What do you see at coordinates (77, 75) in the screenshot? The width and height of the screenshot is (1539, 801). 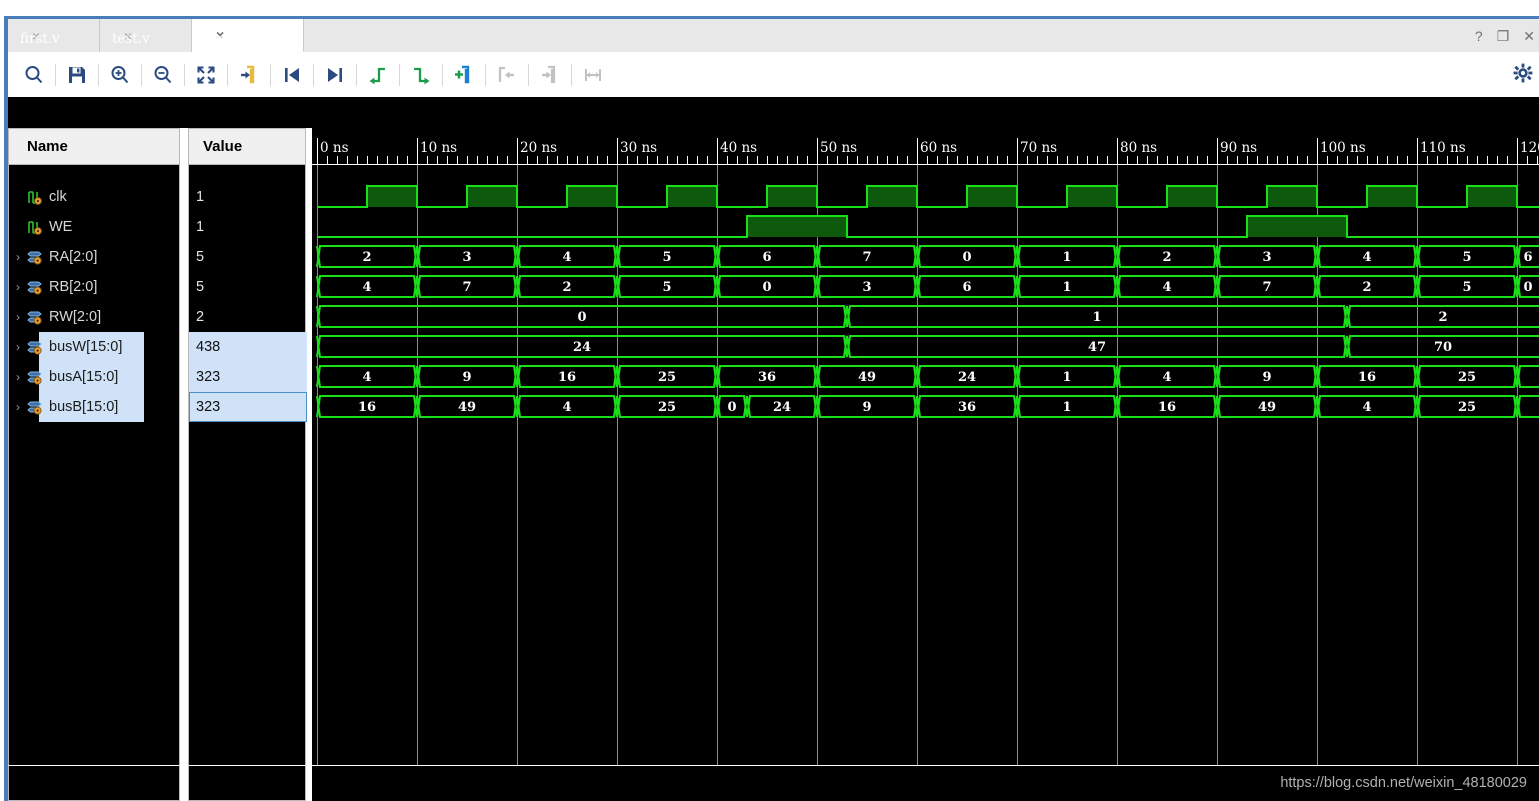 I see `save-icon` at bounding box center [77, 75].